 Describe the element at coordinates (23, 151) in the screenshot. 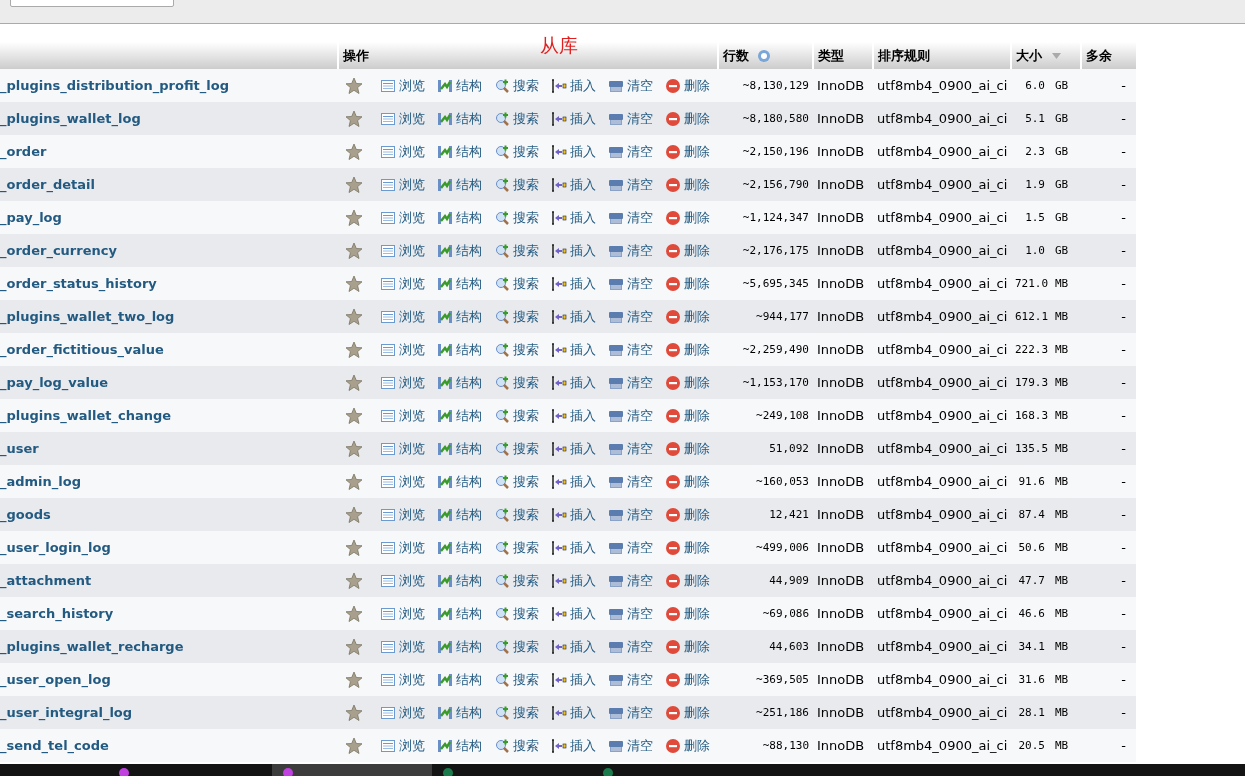

I see `table-name-link: _order` at that location.